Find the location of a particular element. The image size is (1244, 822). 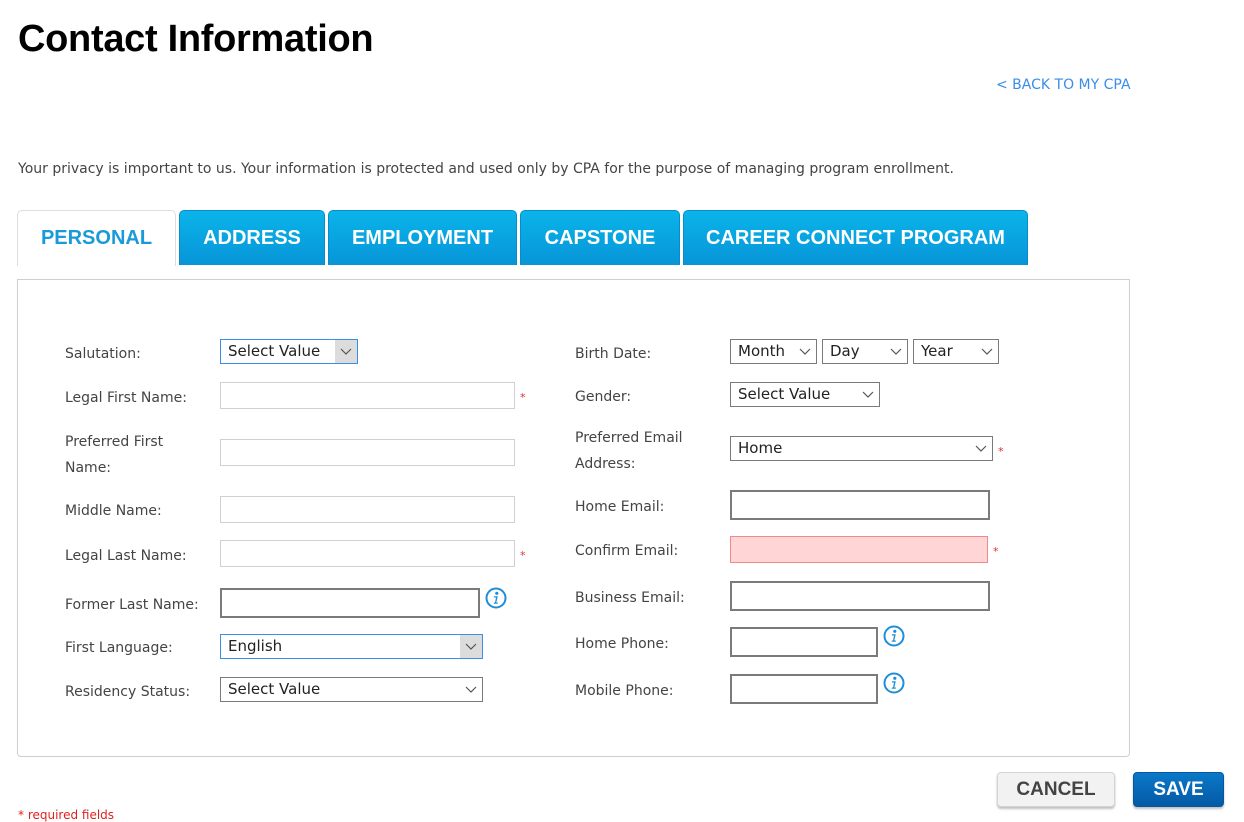

preferred-email-select: Home is located at coordinates (861, 448).